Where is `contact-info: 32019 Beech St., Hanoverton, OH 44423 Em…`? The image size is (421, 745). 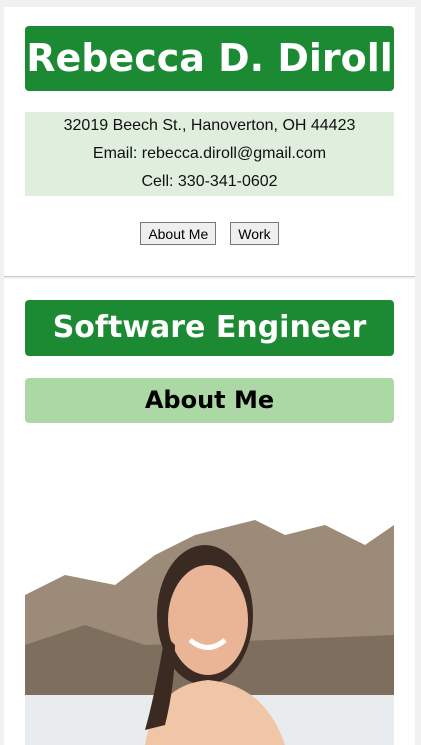
contact-info: 32019 Beech St., Hanoverton, OH 44423 Em… is located at coordinates (209, 154).